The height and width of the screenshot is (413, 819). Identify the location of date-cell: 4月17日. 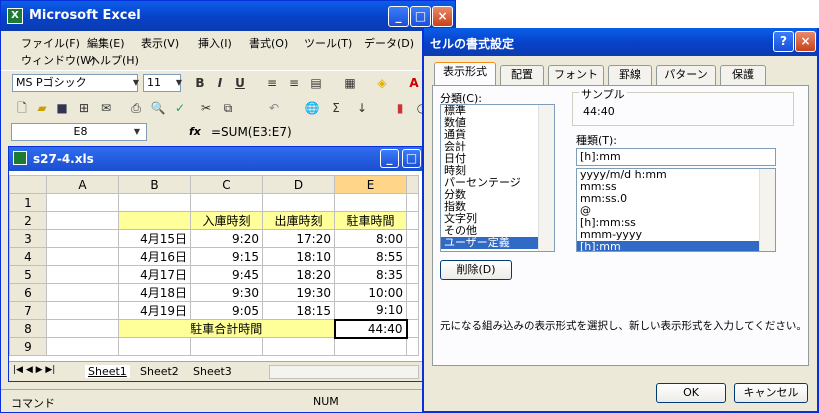
(154, 274).